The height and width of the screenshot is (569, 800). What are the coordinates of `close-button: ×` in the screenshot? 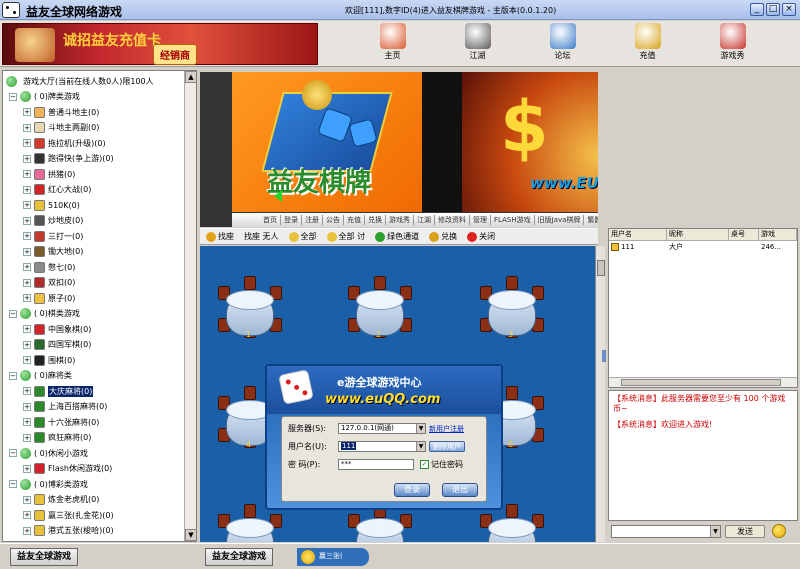 It's located at (789, 9).